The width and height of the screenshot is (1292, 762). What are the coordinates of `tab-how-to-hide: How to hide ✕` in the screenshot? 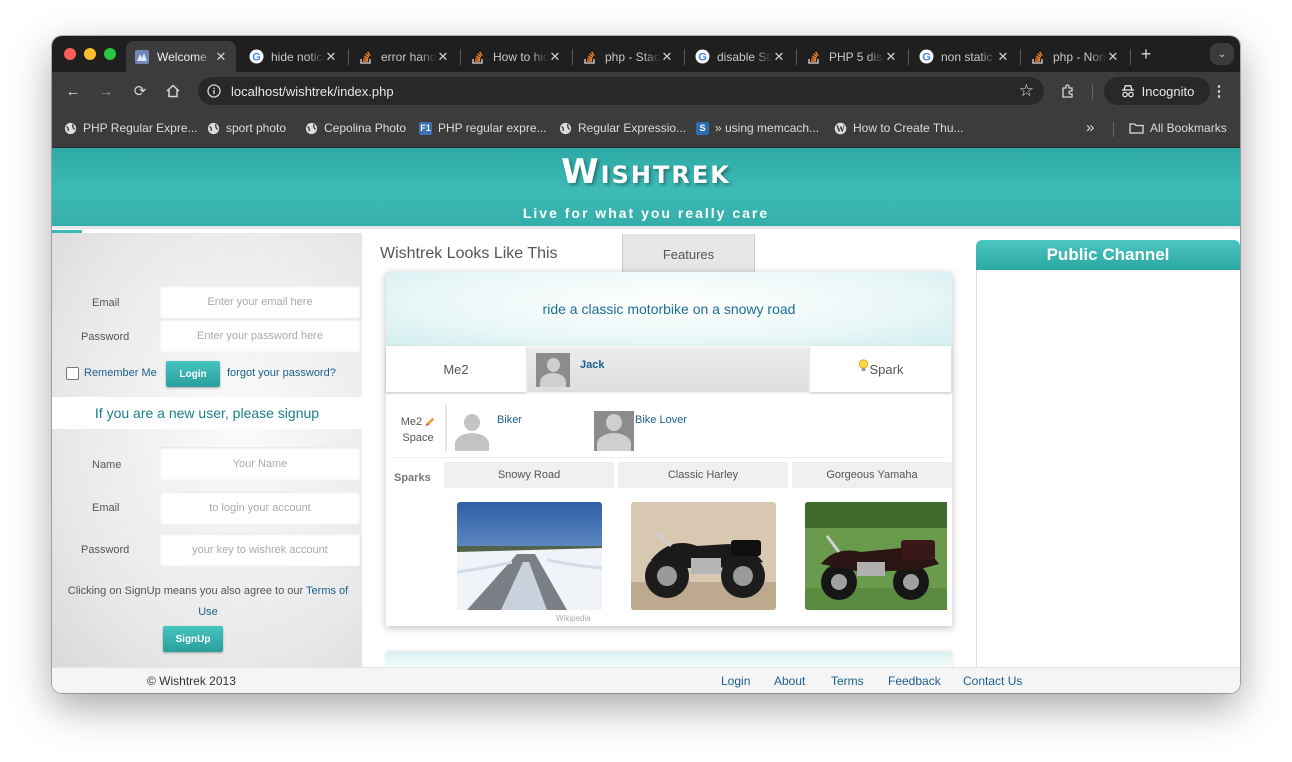 It's located at (516, 56).